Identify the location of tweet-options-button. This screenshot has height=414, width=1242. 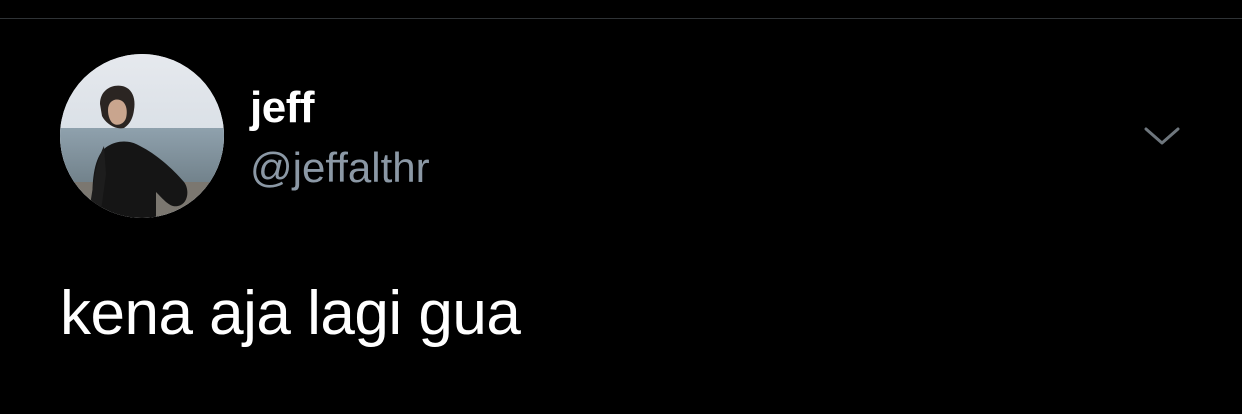
(1162, 136).